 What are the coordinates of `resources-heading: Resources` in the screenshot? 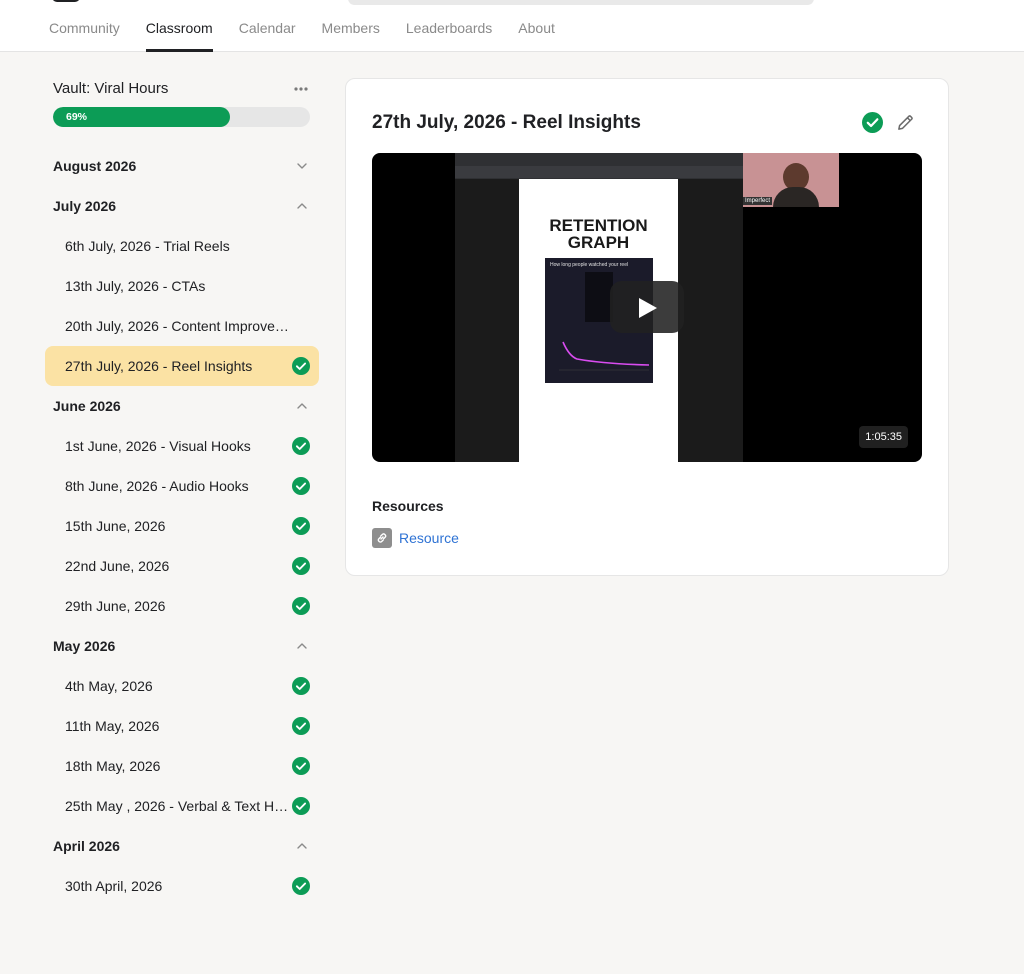 It's located at (408, 506).